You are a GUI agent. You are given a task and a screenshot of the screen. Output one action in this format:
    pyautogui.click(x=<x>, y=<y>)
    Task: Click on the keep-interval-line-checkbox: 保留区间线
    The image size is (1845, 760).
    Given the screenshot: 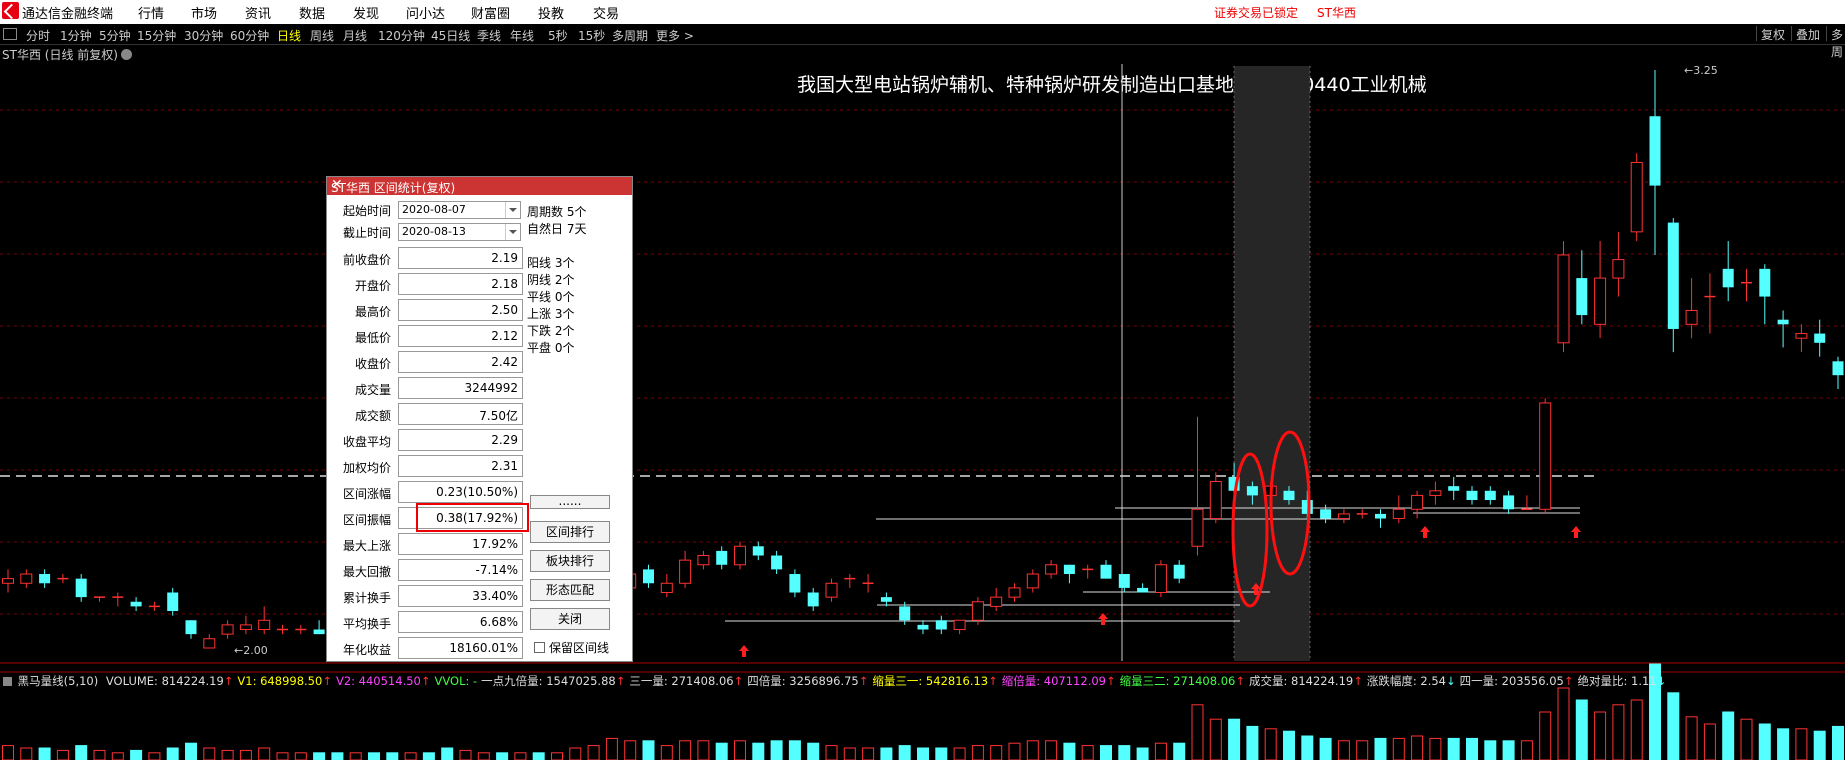 What is the action you would take?
    pyautogui.click(x=571, y=647)
    